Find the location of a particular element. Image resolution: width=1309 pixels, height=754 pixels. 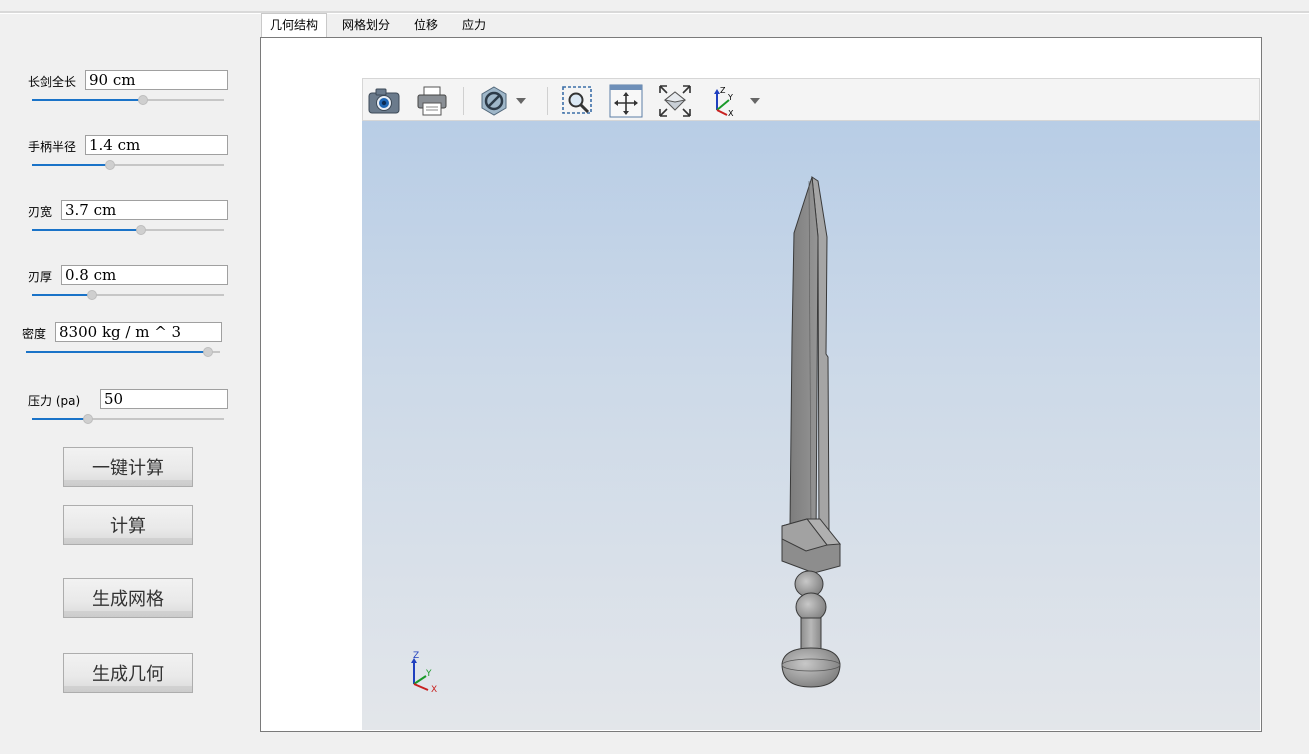

axis-y-label: Y is located at coordinates (428, 674).